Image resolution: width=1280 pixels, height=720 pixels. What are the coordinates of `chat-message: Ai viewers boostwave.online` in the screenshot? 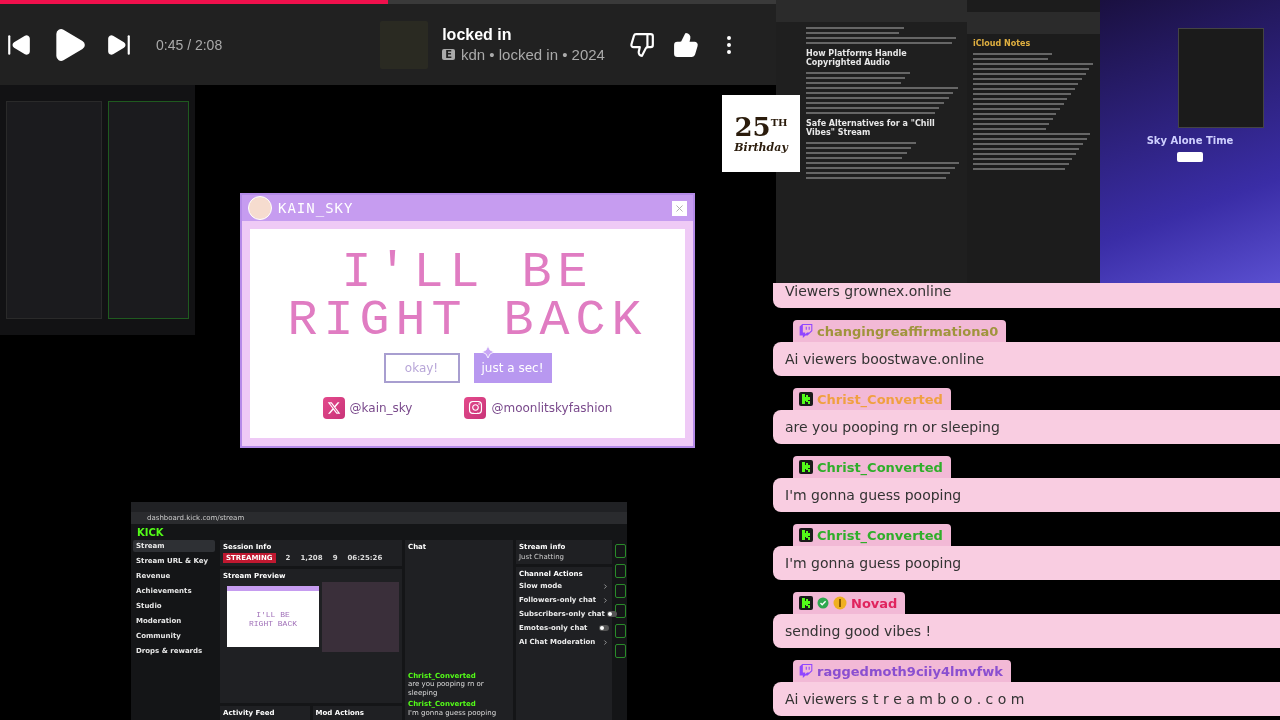 It's located at (885, 359).